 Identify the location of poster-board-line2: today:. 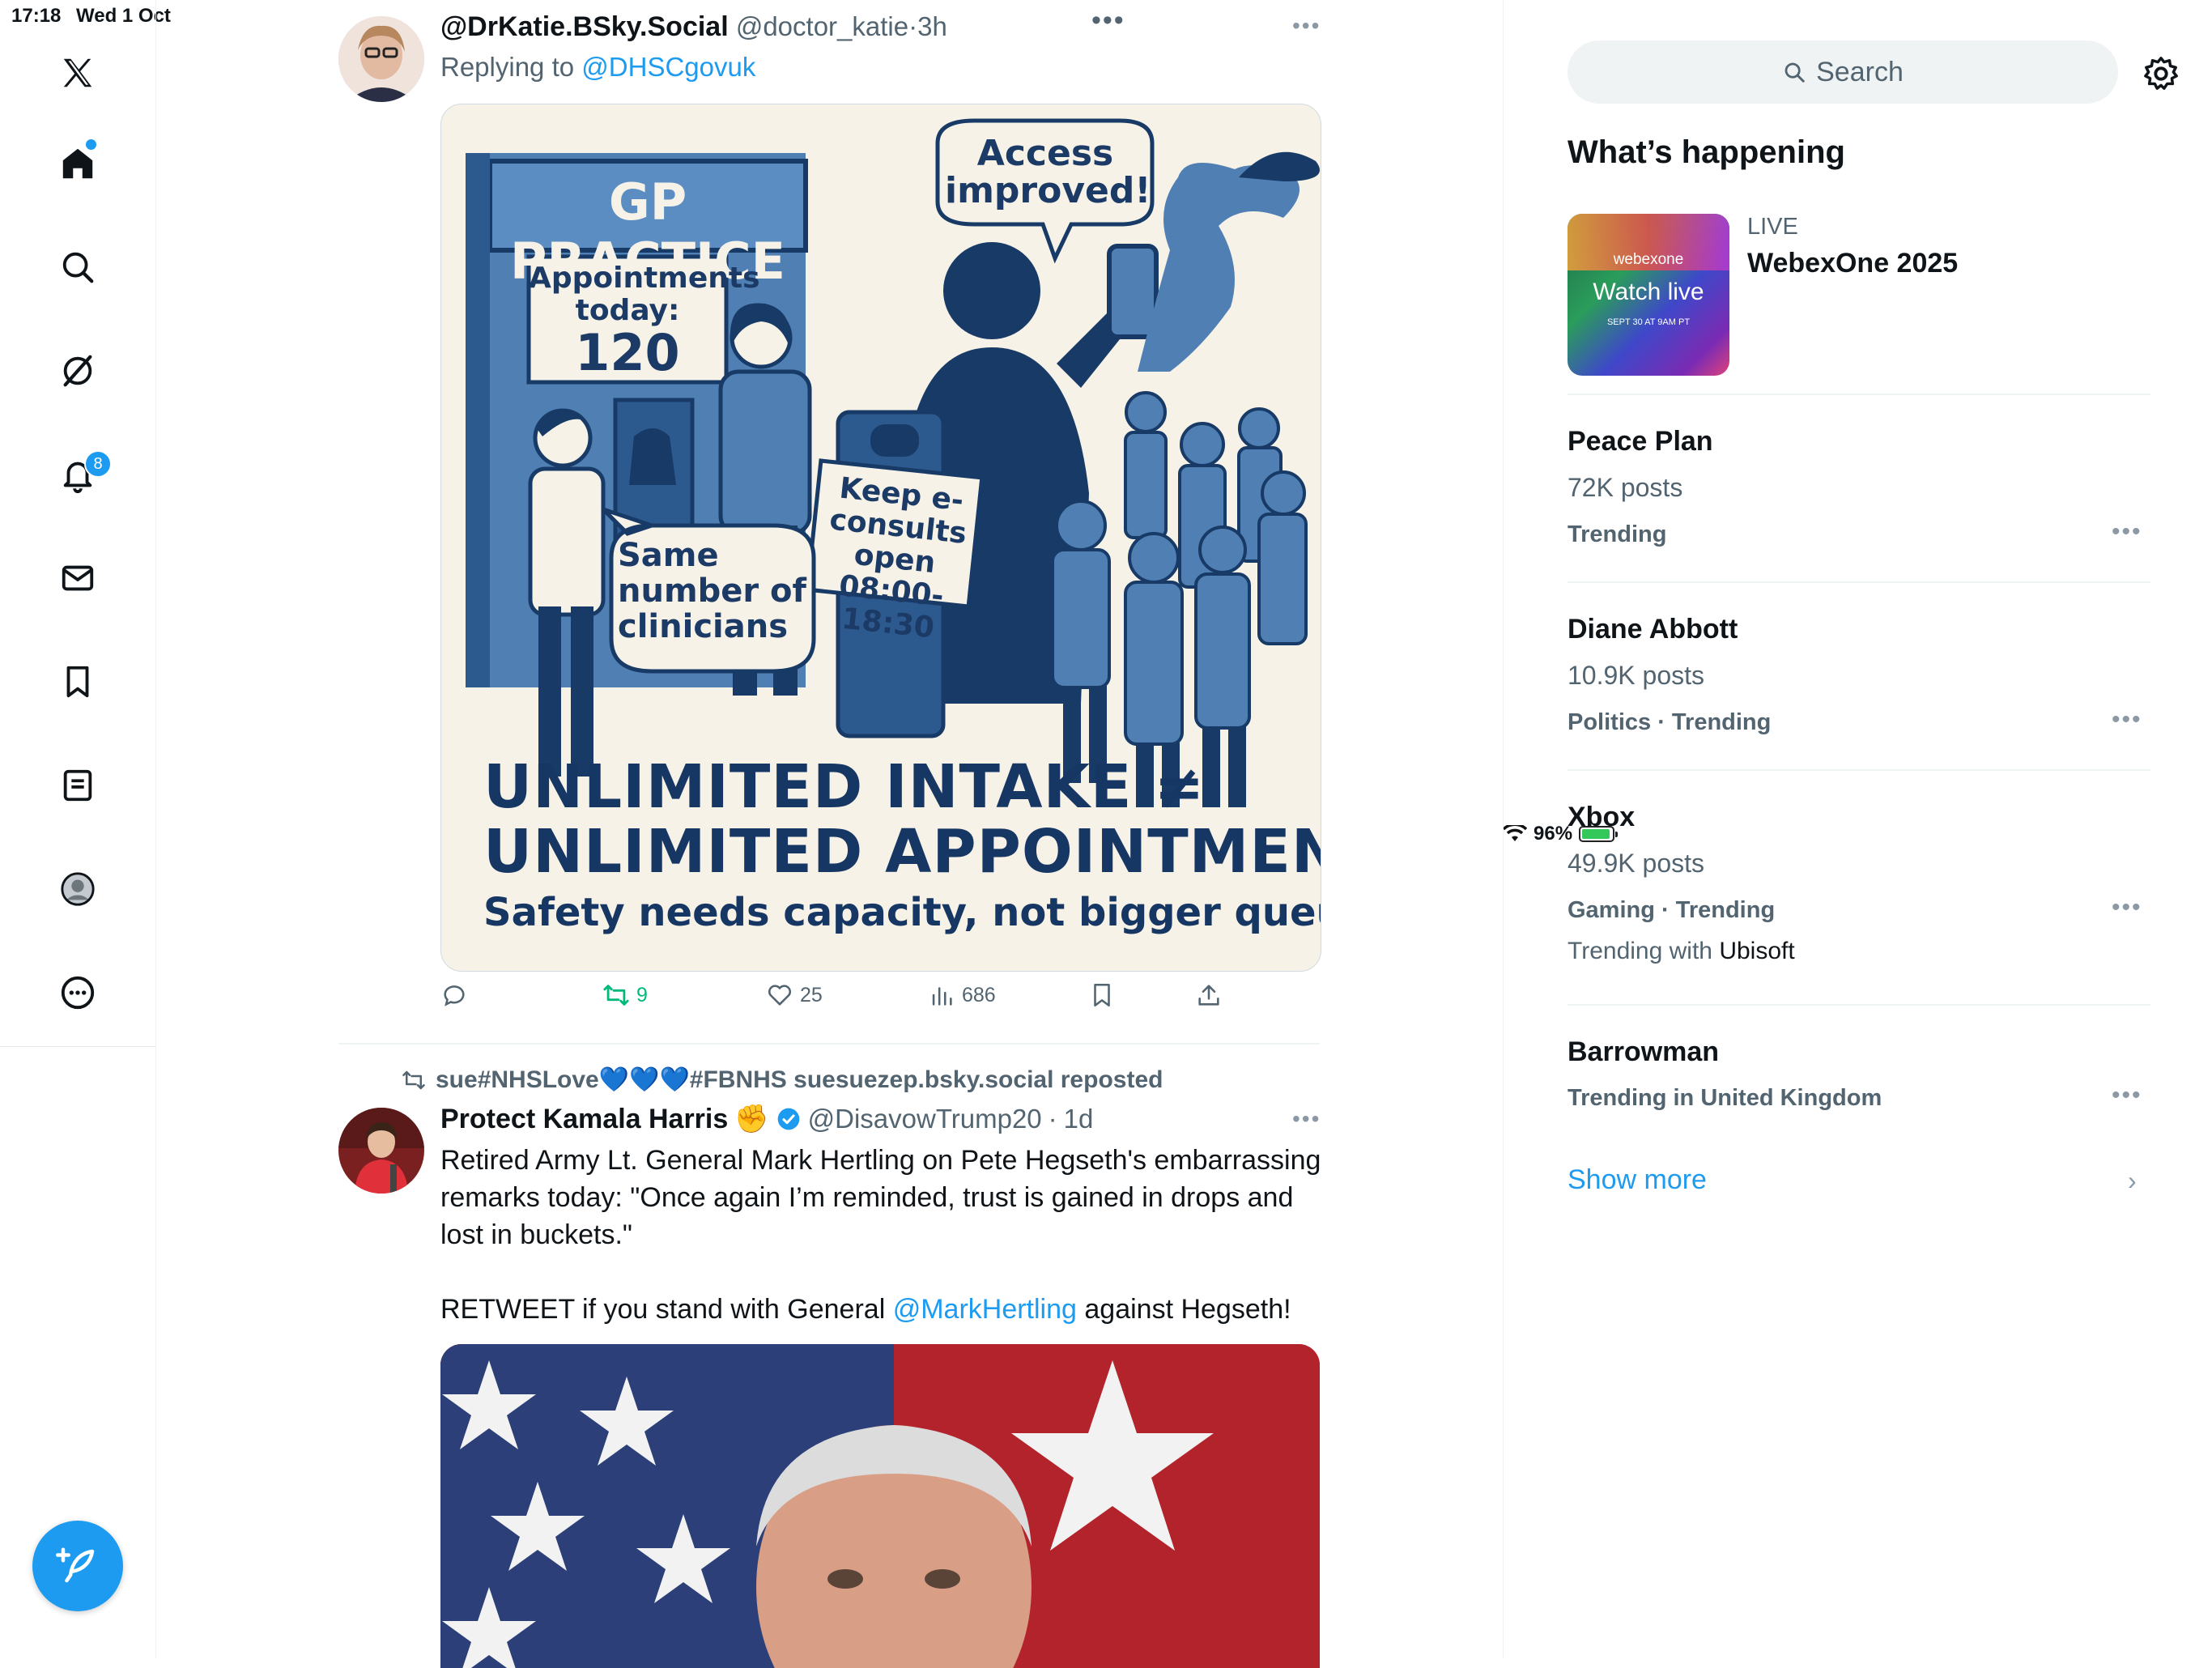
(627, 311).